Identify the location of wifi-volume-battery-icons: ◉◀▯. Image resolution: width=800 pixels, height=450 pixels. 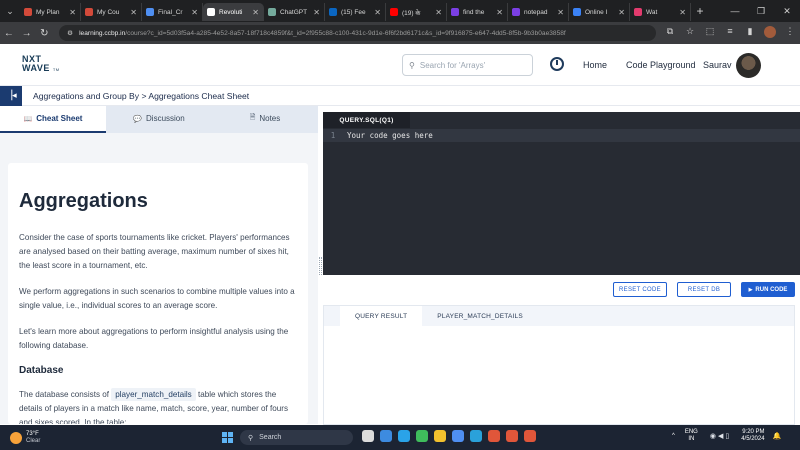
(720, 436).